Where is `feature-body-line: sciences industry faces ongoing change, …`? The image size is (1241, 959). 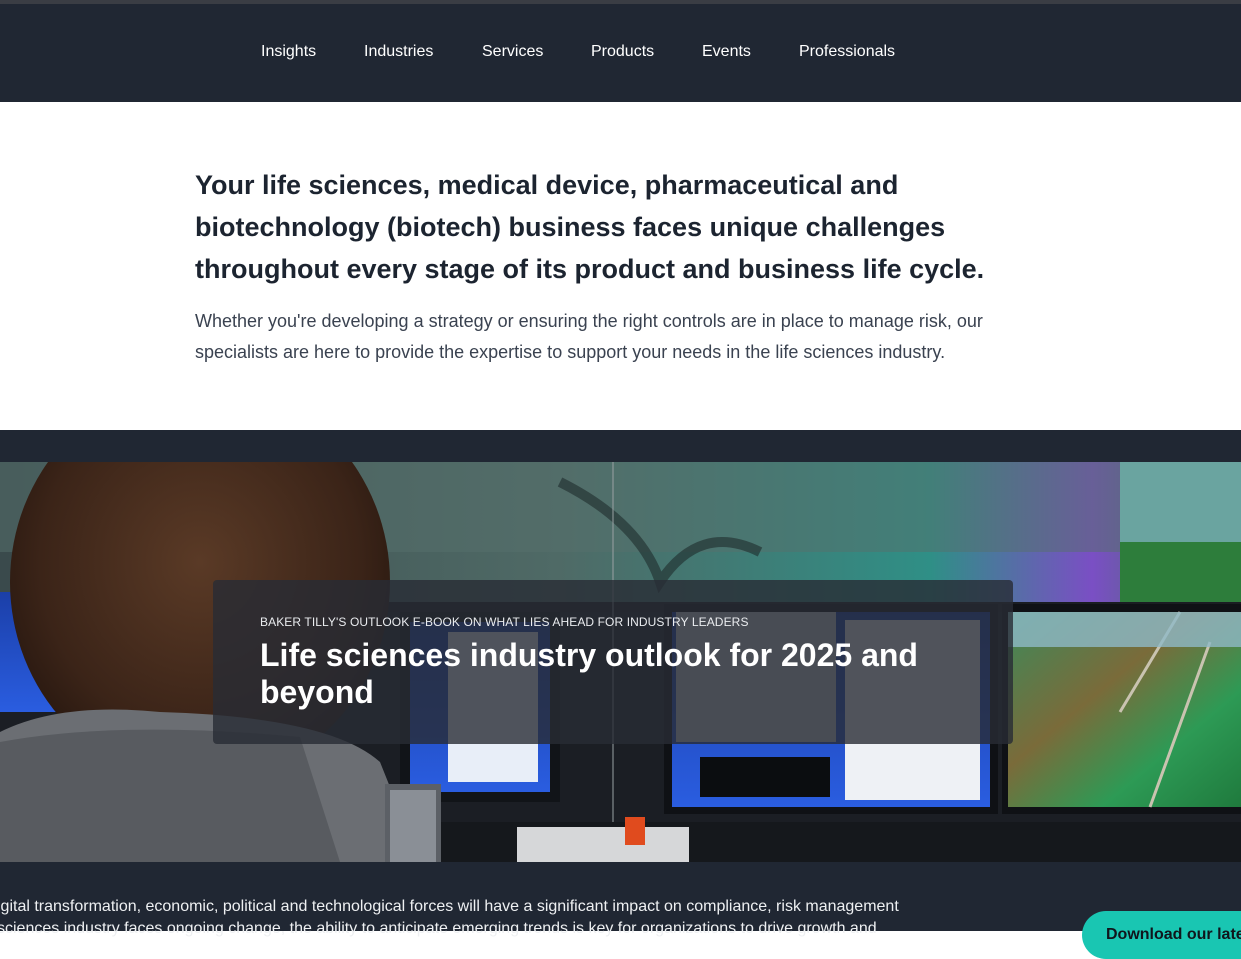
feature-body-line: sciences industry faces ongoing change, … is located at coordinates (438, 928).